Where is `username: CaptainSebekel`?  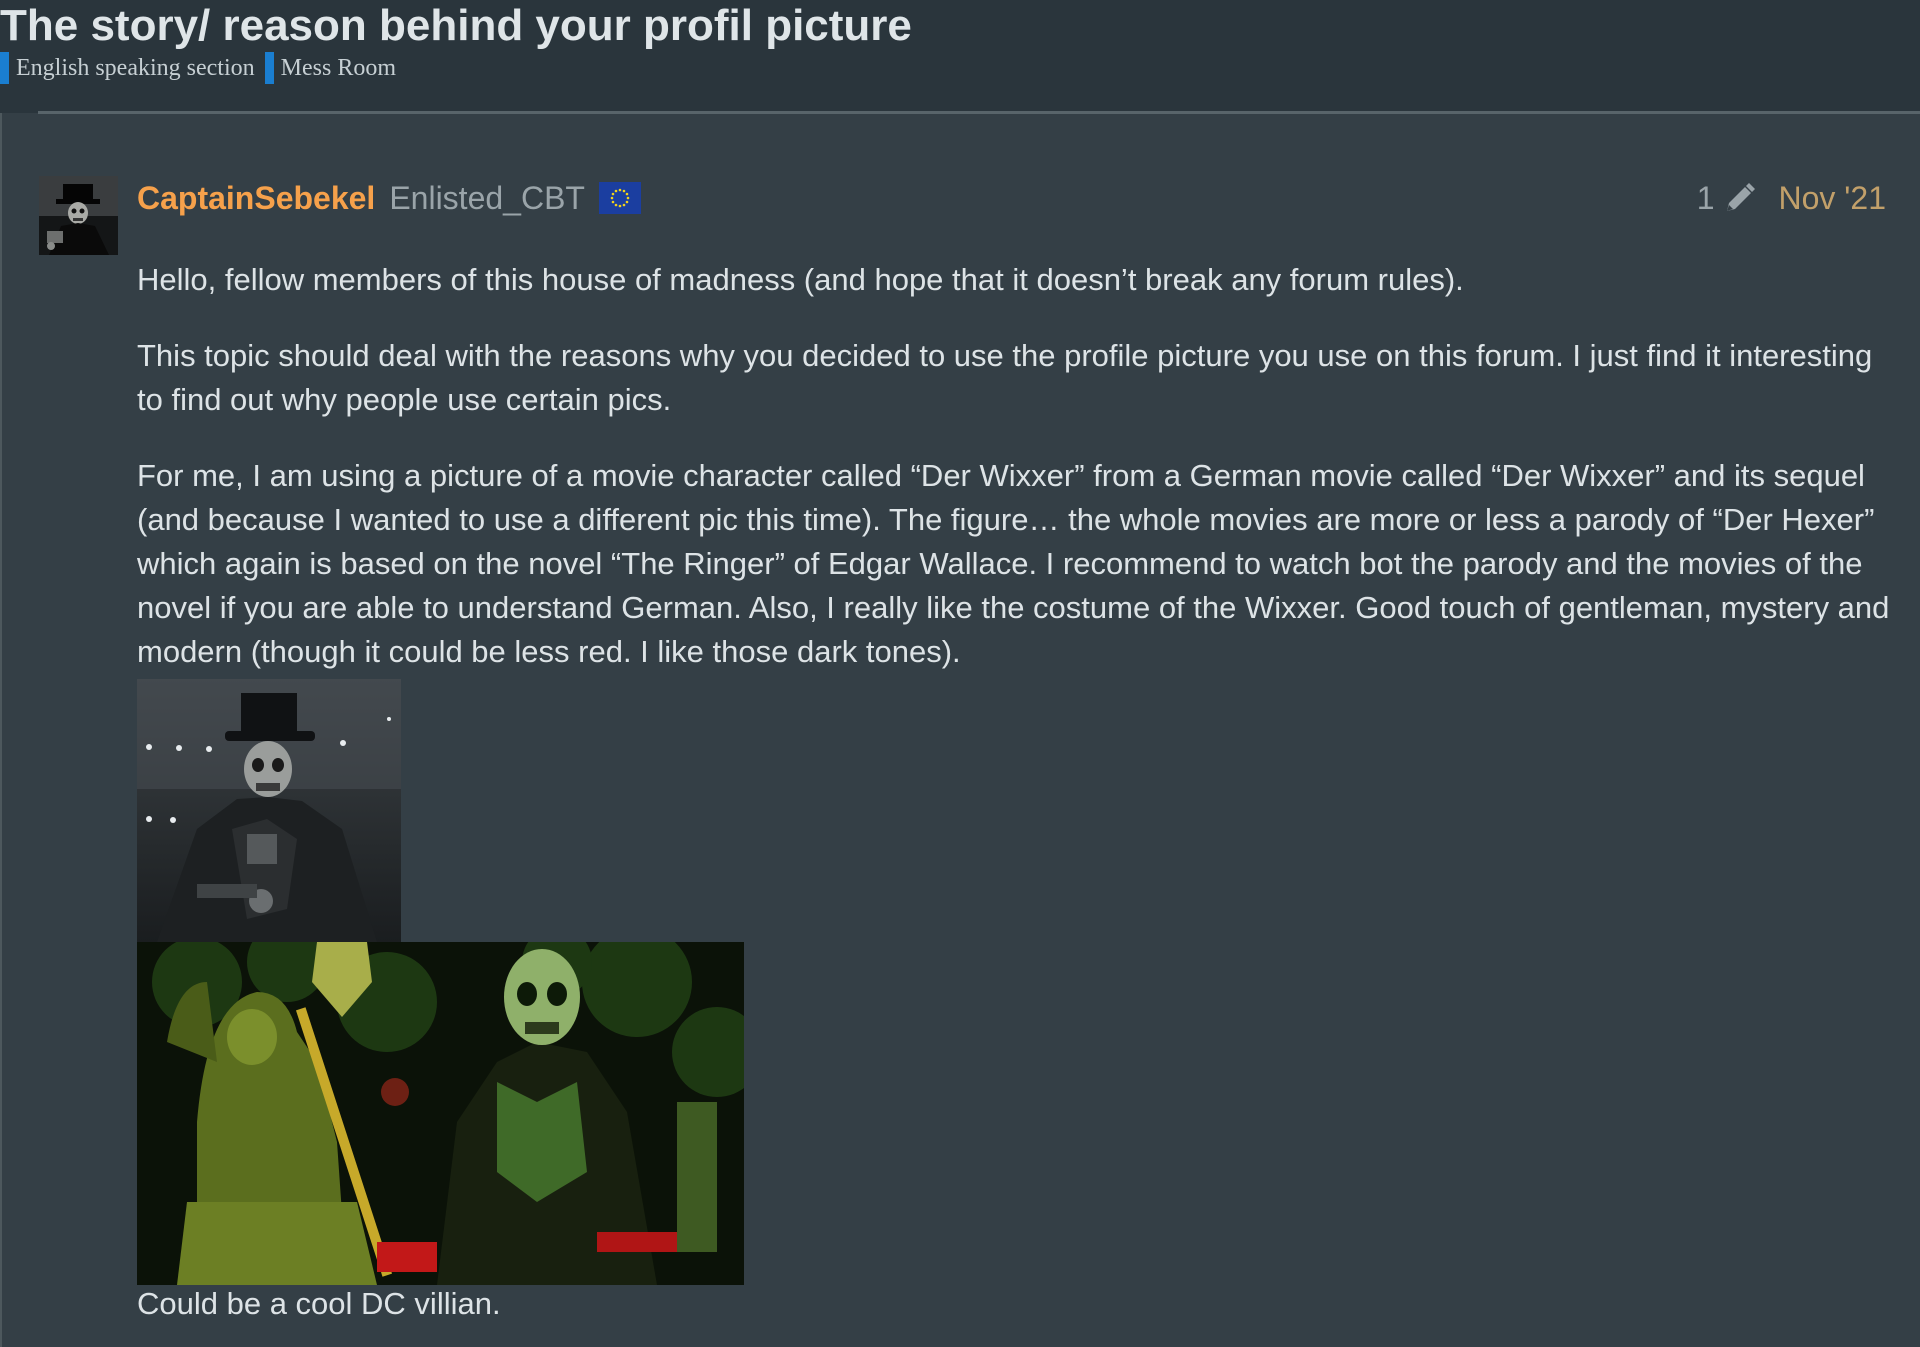 username: CaptainSebekel is located at coordinates (256, 198).